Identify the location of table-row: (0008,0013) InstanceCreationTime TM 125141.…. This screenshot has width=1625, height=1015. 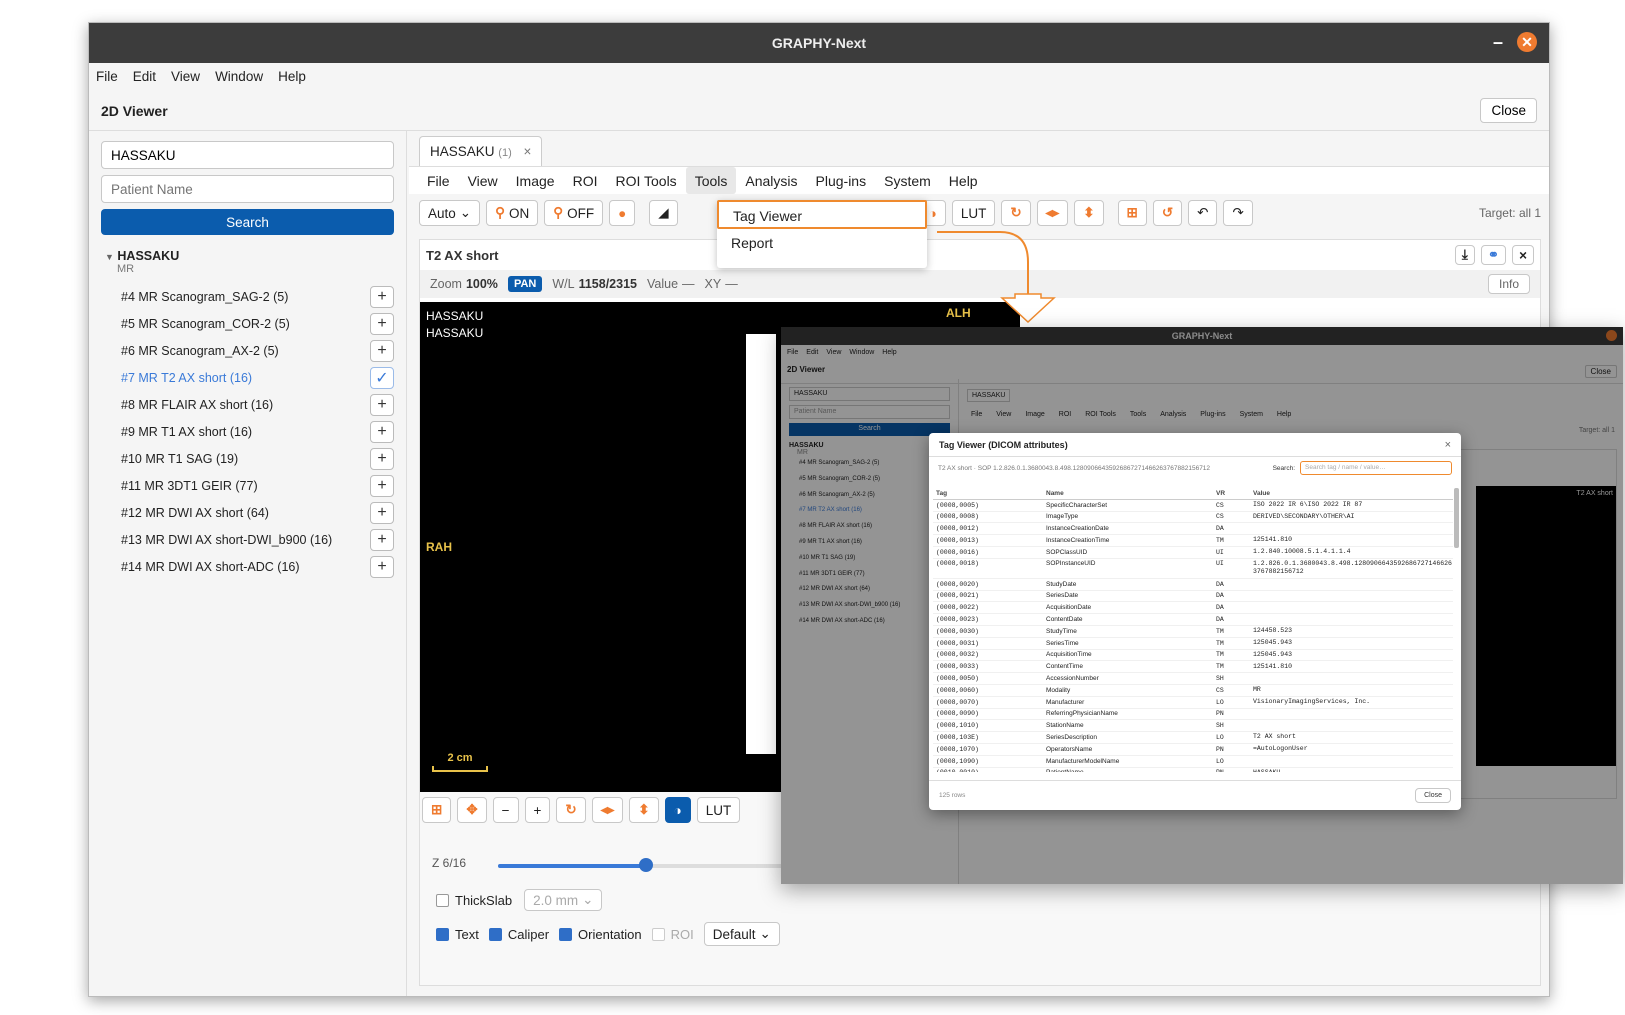
(1193, 541).